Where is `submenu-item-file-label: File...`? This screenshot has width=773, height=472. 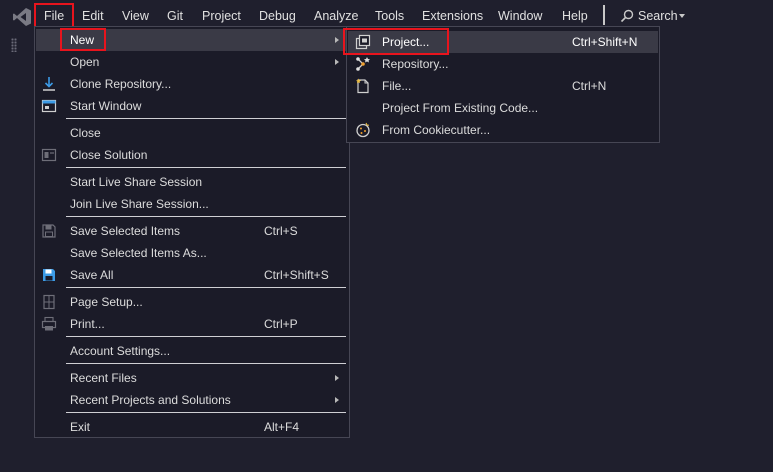
submenu-item-file-label: File... is located at coordinates (397, 86).